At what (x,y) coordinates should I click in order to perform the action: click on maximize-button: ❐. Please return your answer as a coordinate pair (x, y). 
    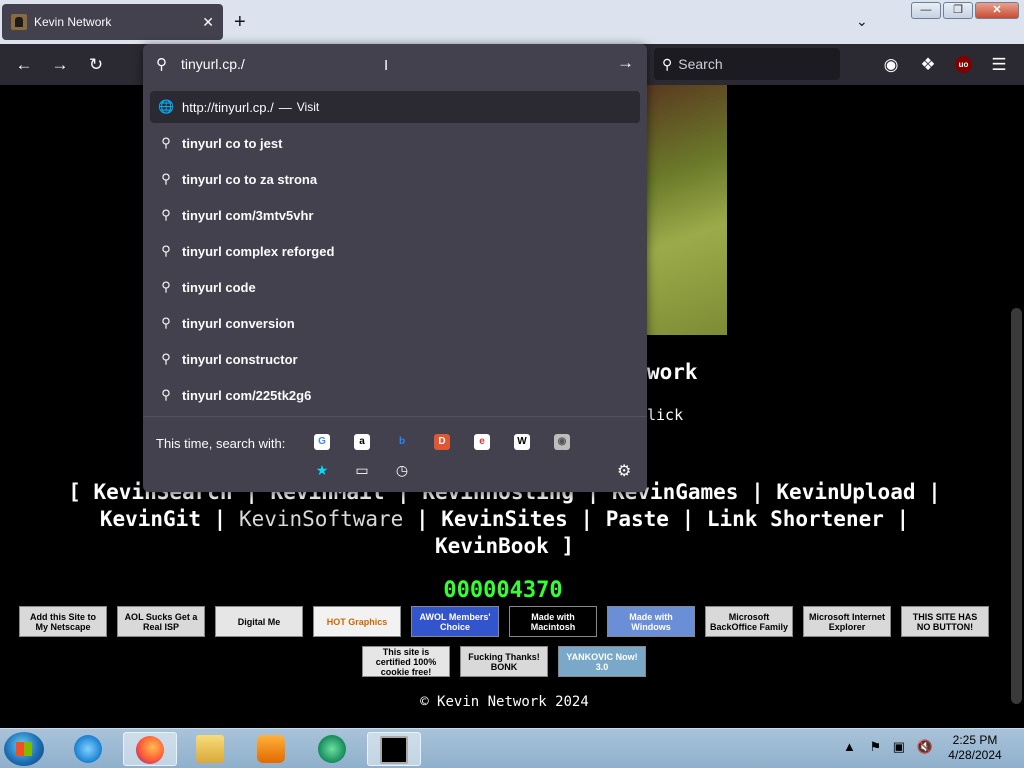
    Looking at the image, I should click on (958, 10).